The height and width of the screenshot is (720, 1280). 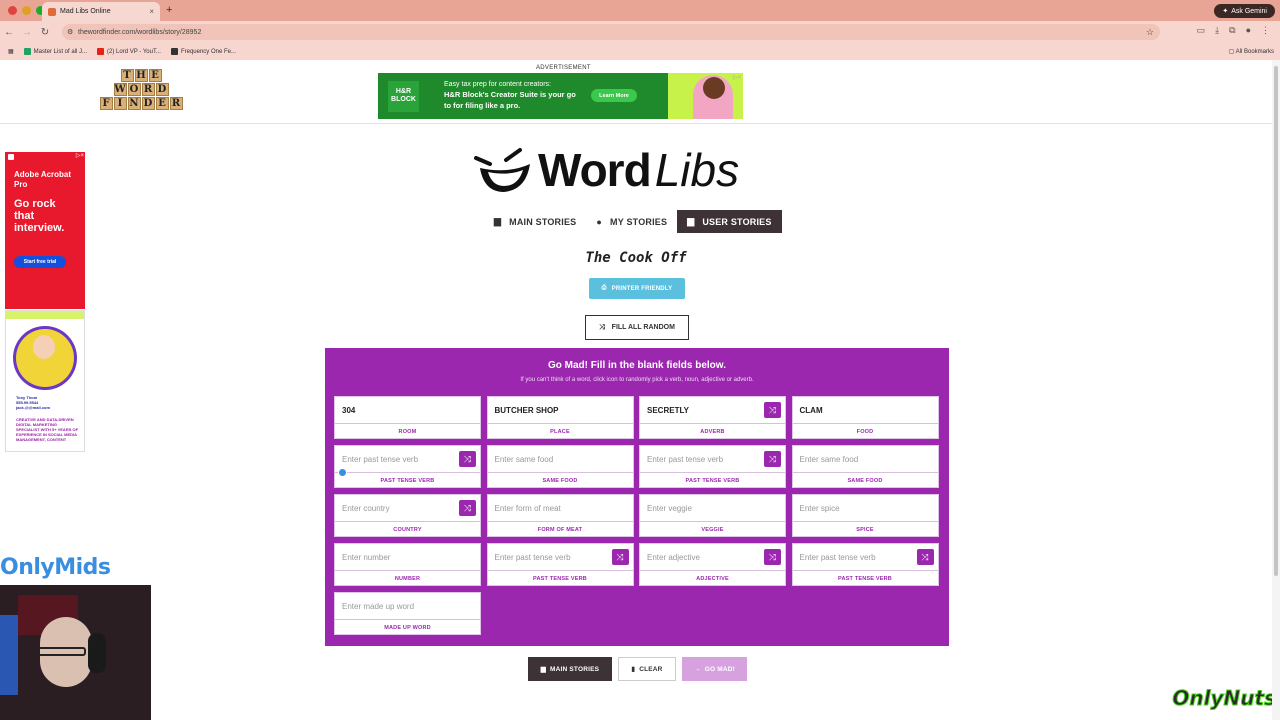 I want to click on word-input: Enter made up word, so click(x=407, y=606).